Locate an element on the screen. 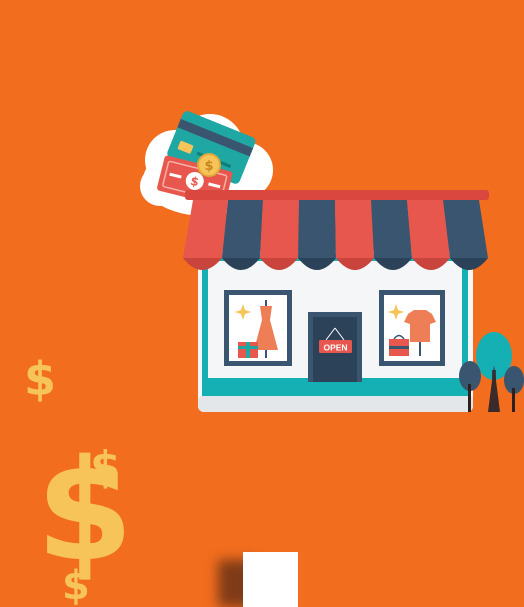 The width and height of the screenshot is (524, 607). left-shop-window is located at coordinates (258, 328).